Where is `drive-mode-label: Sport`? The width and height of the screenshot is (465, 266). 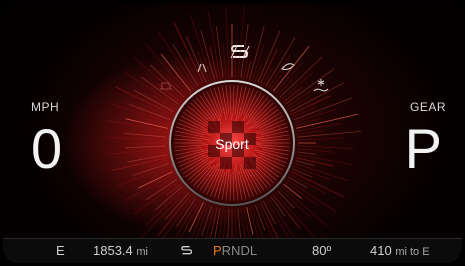 drive-mode-label: Sport is located at coordinates (232, 144).